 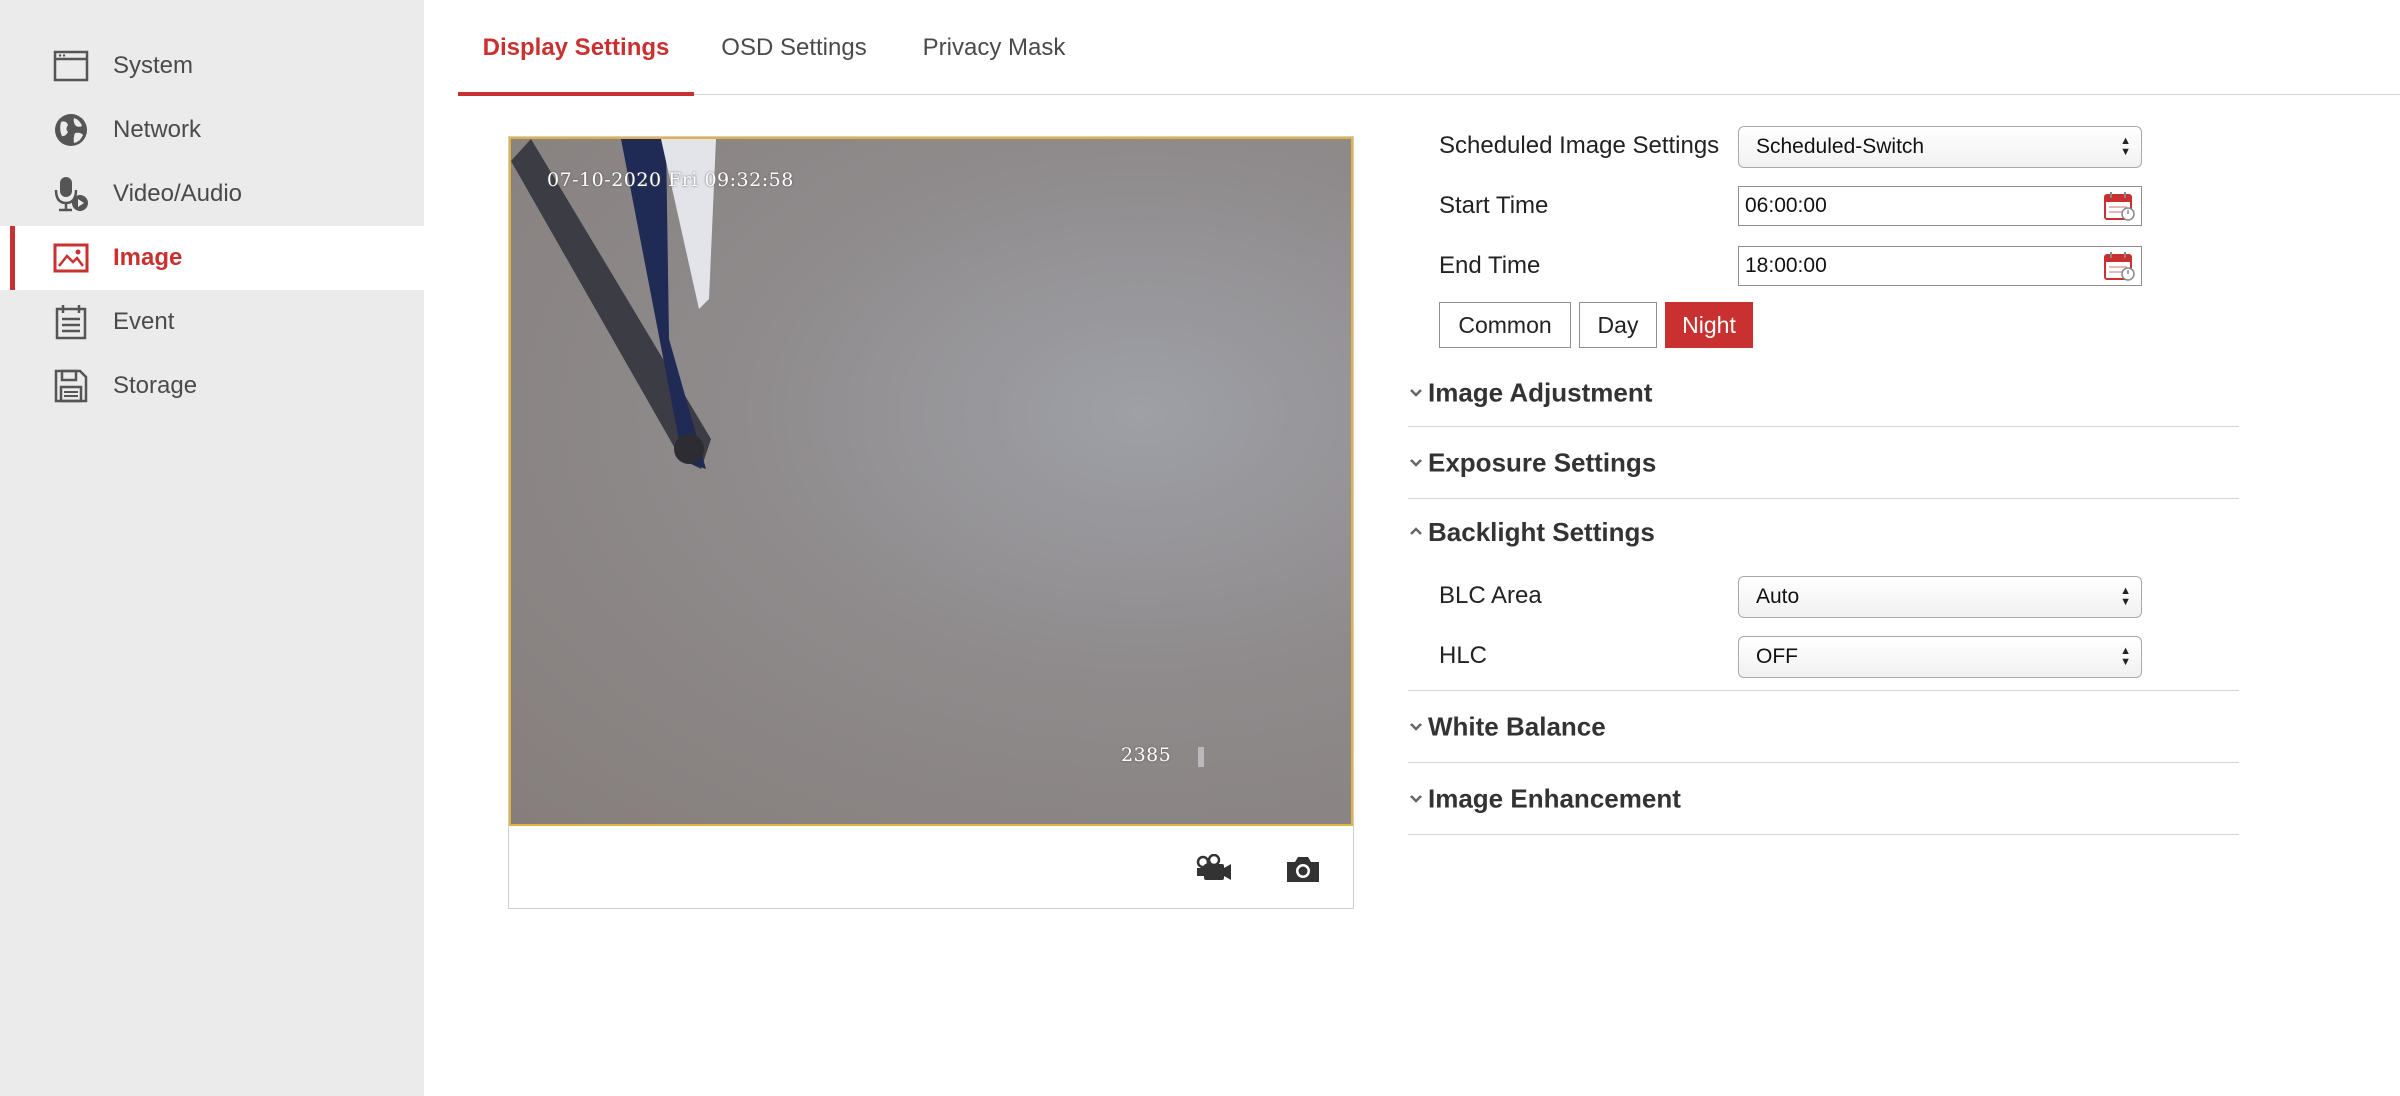 I want to click on sidebar-item-network: Network, so click(x=212, y=130).